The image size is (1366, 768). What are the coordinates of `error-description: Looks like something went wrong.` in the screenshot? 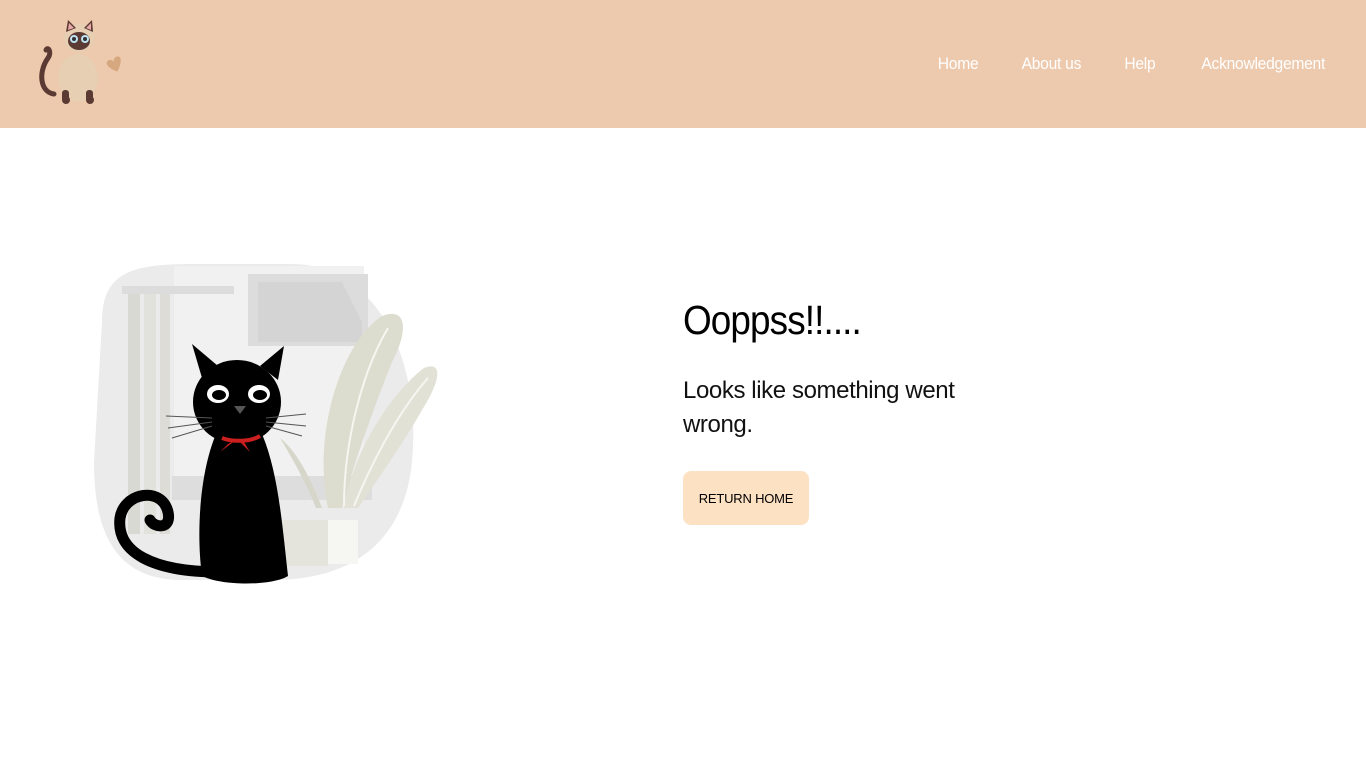 It's located at (819, 407).